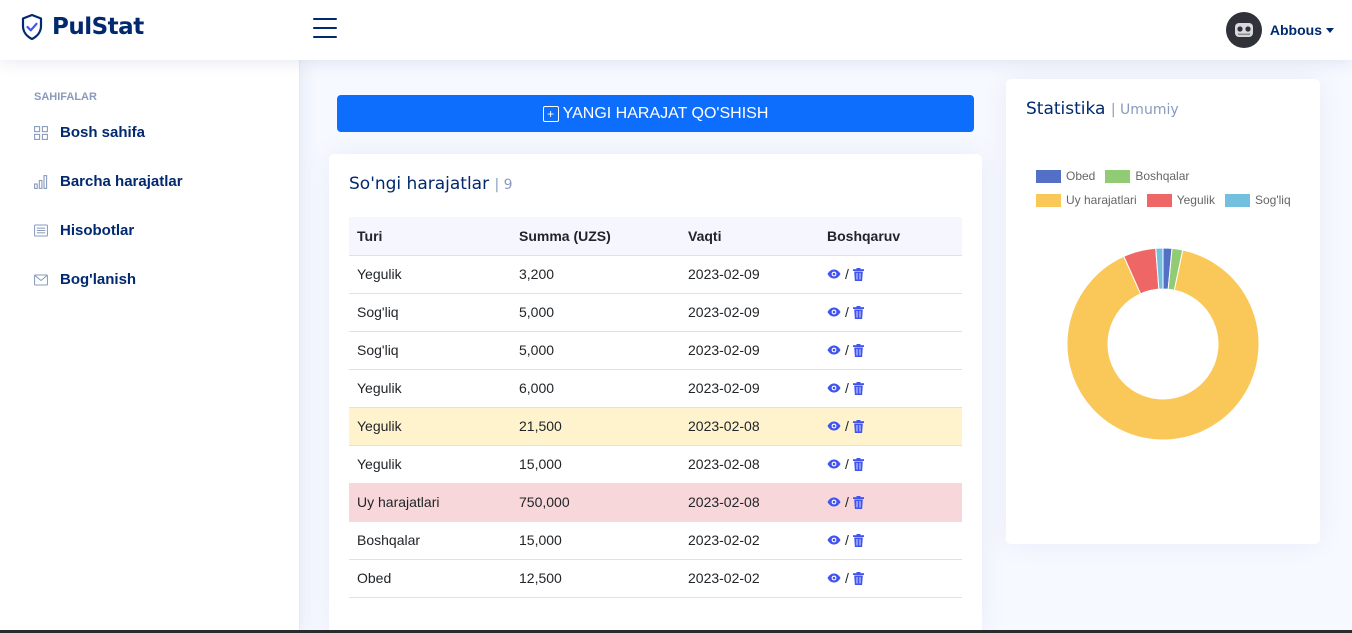 The image size is (1352, 633). I want to click on column-header-actions: Boshqaruv, so click(890, 236).